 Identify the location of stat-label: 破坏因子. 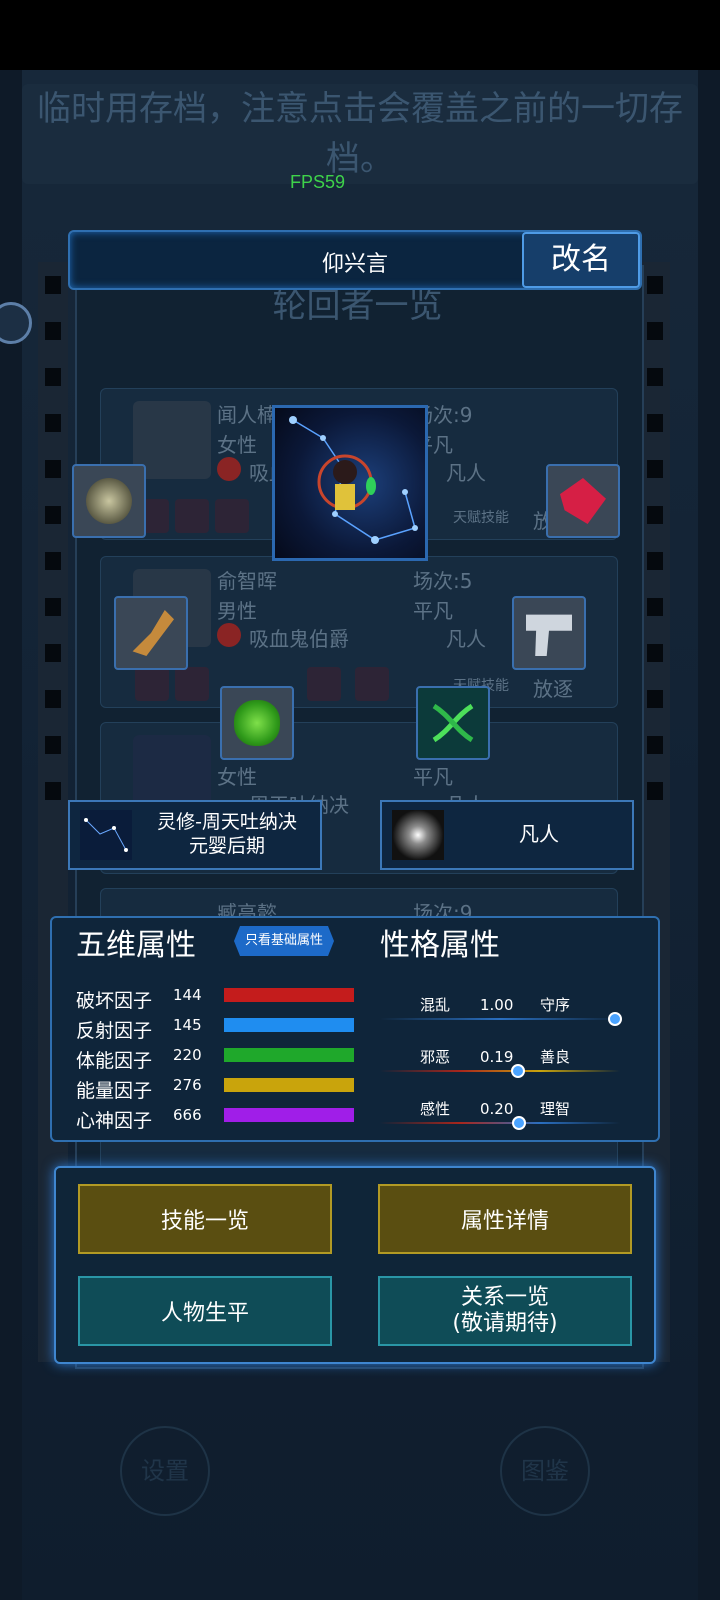
(114, 1001).